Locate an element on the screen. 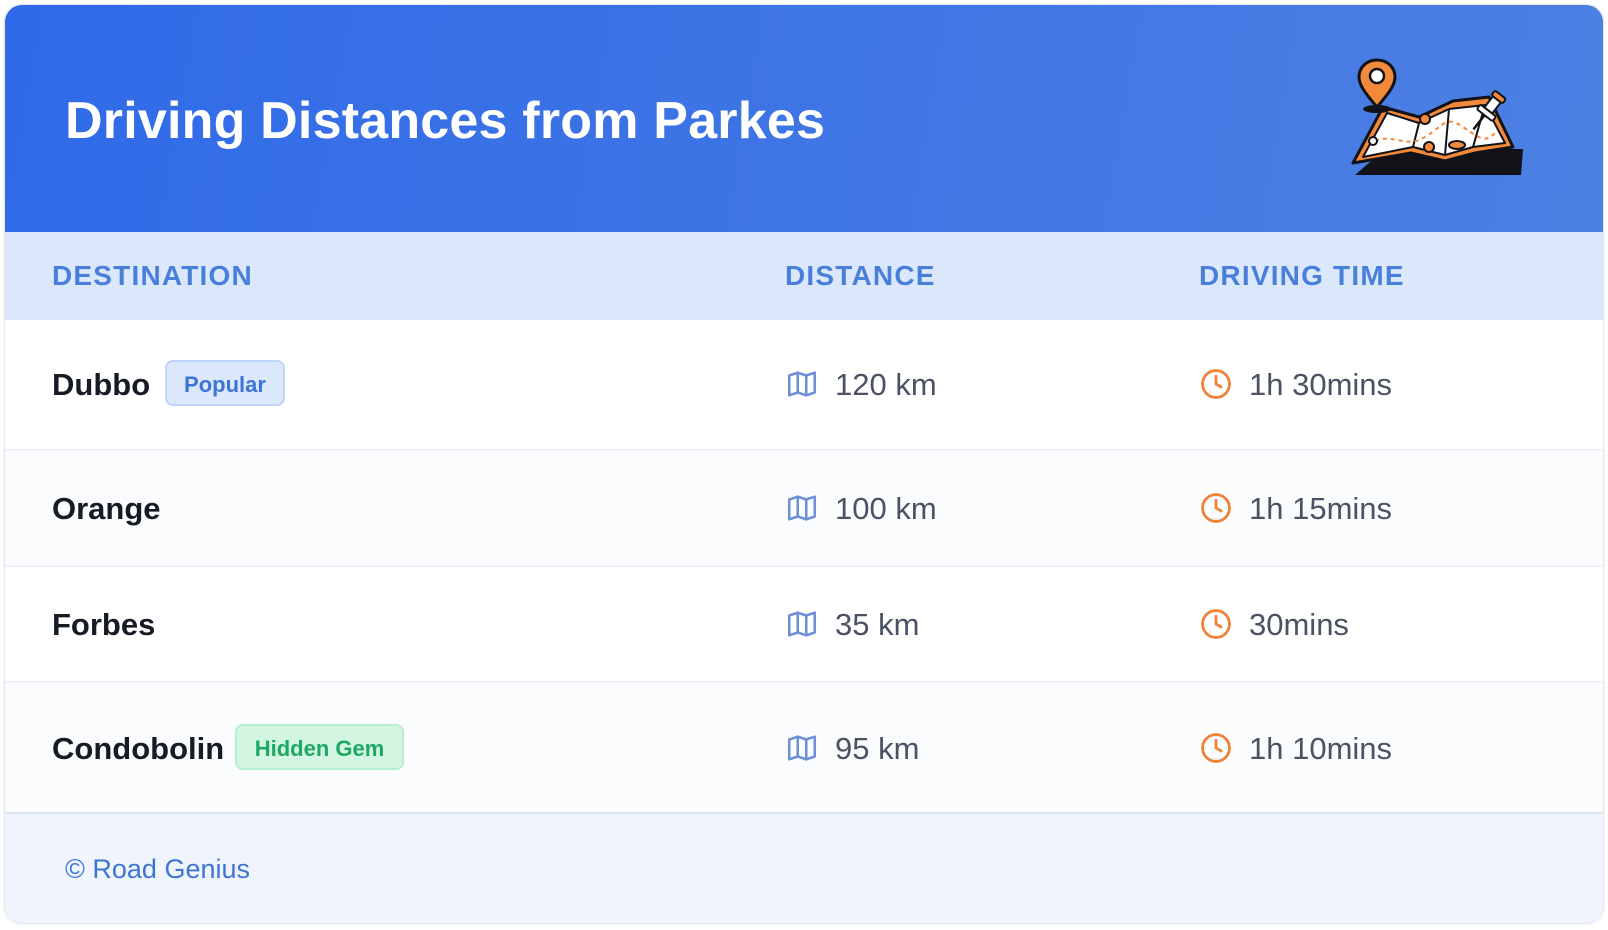 Image resolution: width=1608 pixels, height=930 pixels. column-header-driving-time: DRIVING TIME is located at coordinates (1302, 275).